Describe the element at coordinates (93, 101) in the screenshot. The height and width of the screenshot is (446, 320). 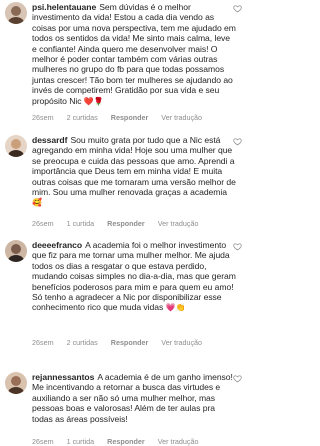
I see `comment-emoji: ❤️🌹` at that location.